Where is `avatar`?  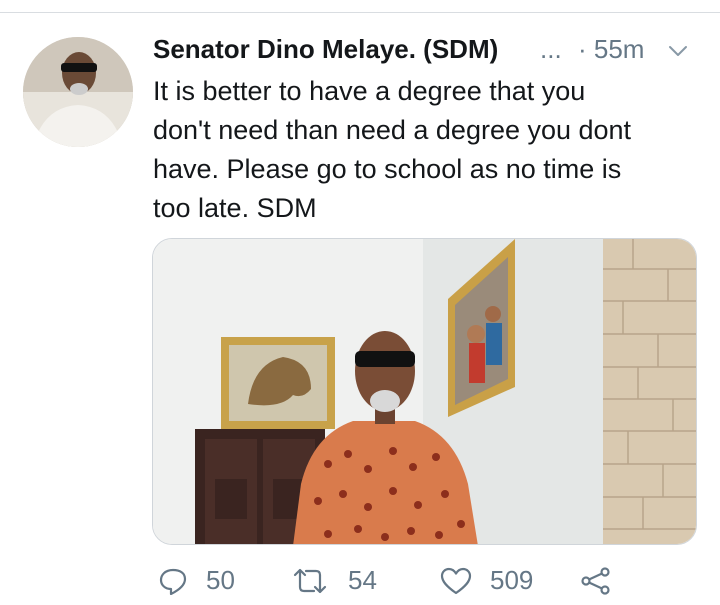 avatar is located at coordinates (78, 92).